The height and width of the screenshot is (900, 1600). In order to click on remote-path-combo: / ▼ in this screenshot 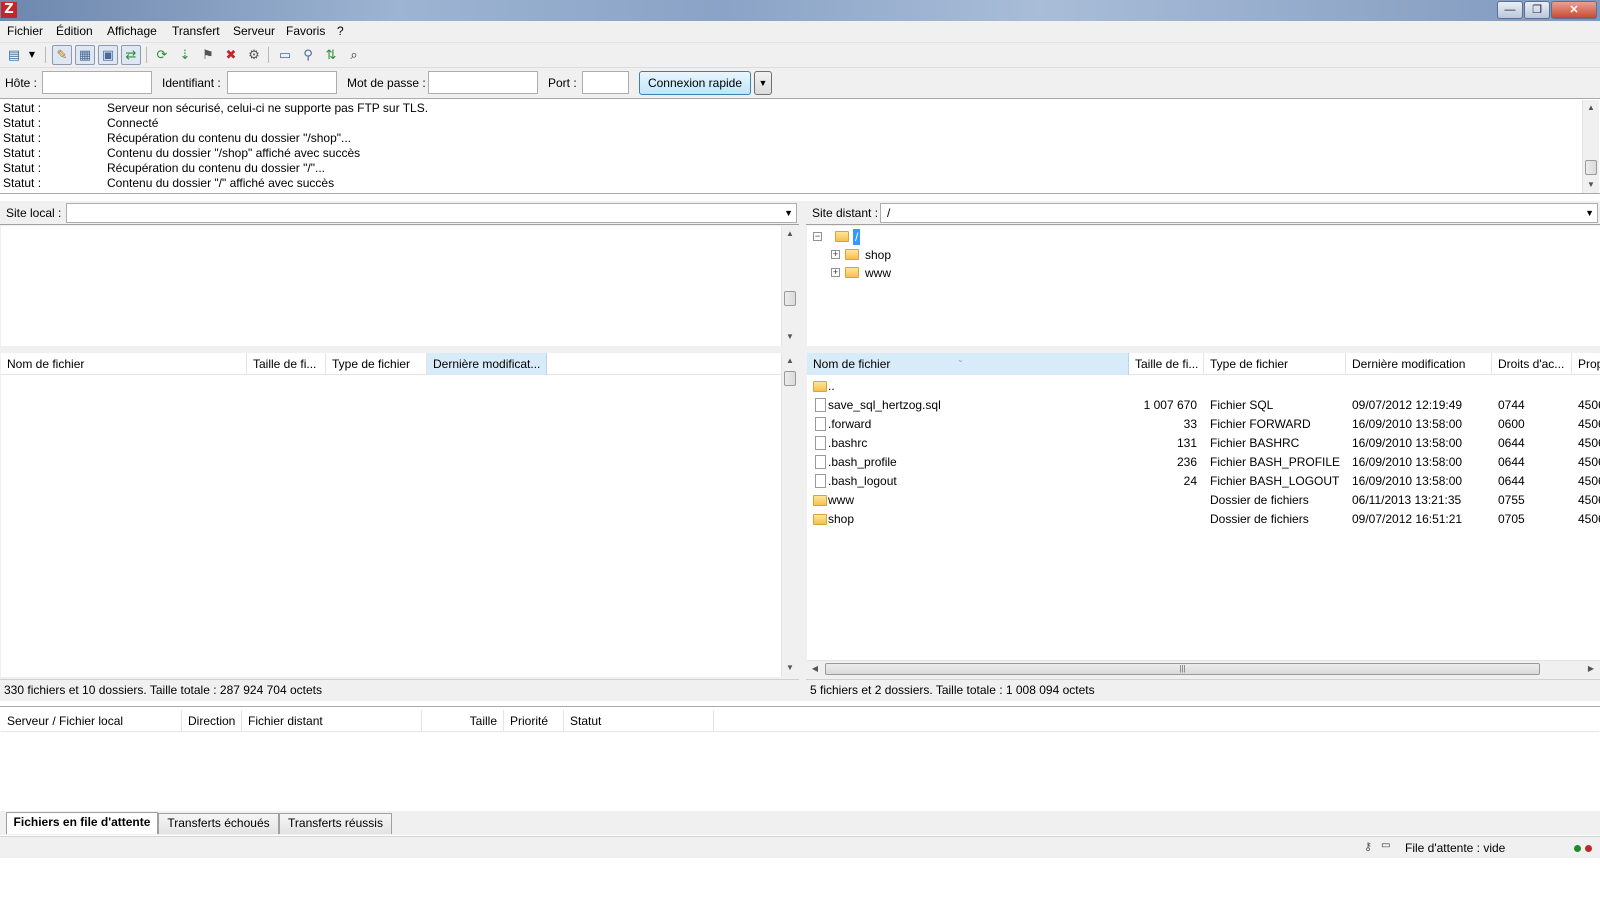, I will do `click(1239, 213)`.